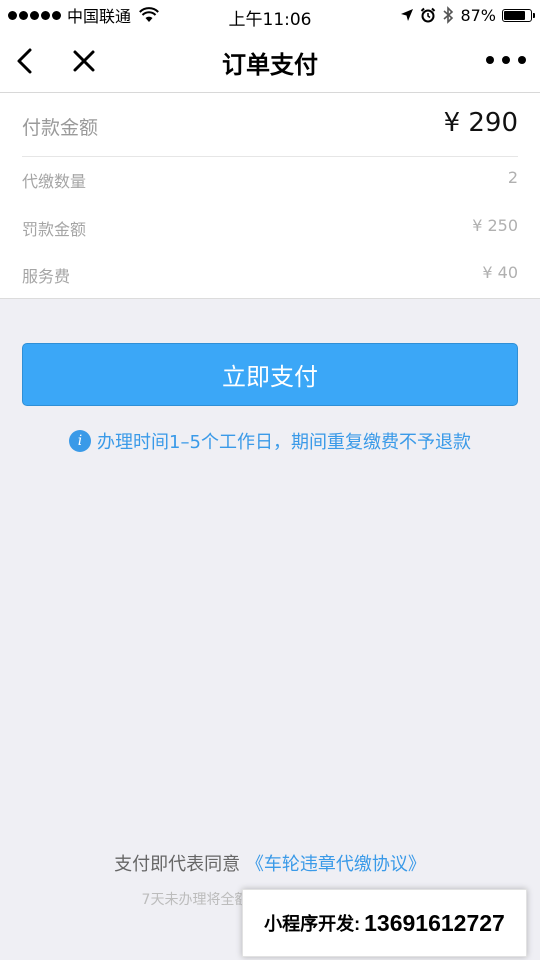  Describe the element at coordinates (480, 123) in the screenshot. I see `total-amount-value: ¥ 290` at that location.